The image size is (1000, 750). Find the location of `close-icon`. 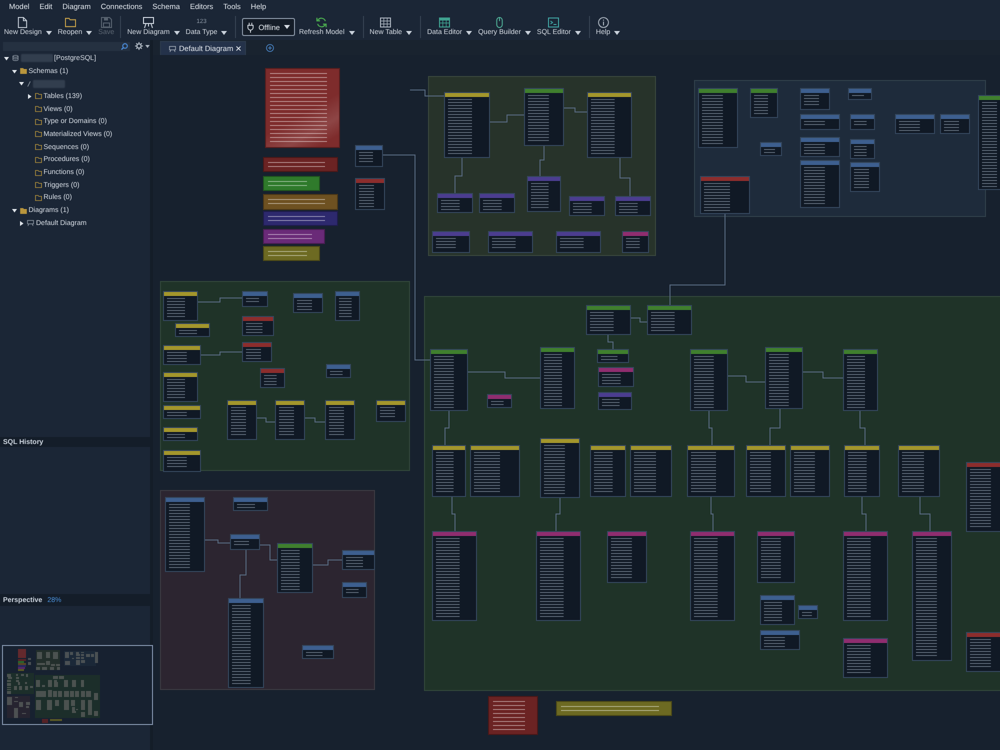

close-icon is located at coordinates (239, 48).